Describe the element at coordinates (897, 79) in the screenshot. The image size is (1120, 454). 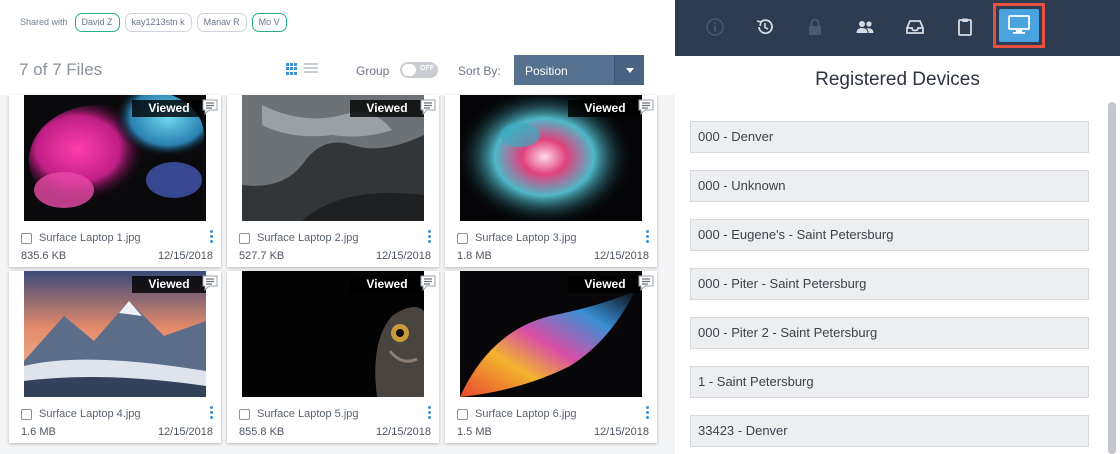
I see `panel-title: Registered Devices` at that location.